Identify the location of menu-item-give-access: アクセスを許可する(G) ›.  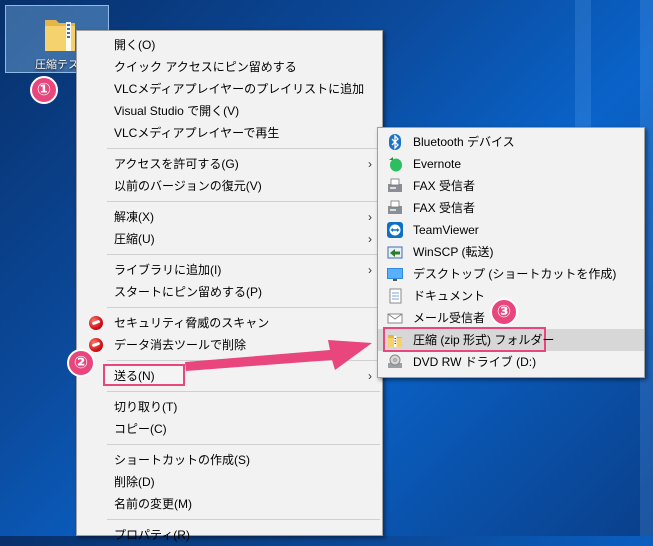
(229, 164).